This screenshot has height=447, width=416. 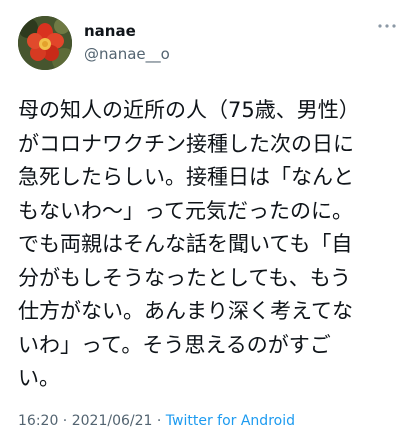 I want to click on tweet-meta: 16:20 · 2021/06/21 · Twitter for Android, so click(x=156, y=421).